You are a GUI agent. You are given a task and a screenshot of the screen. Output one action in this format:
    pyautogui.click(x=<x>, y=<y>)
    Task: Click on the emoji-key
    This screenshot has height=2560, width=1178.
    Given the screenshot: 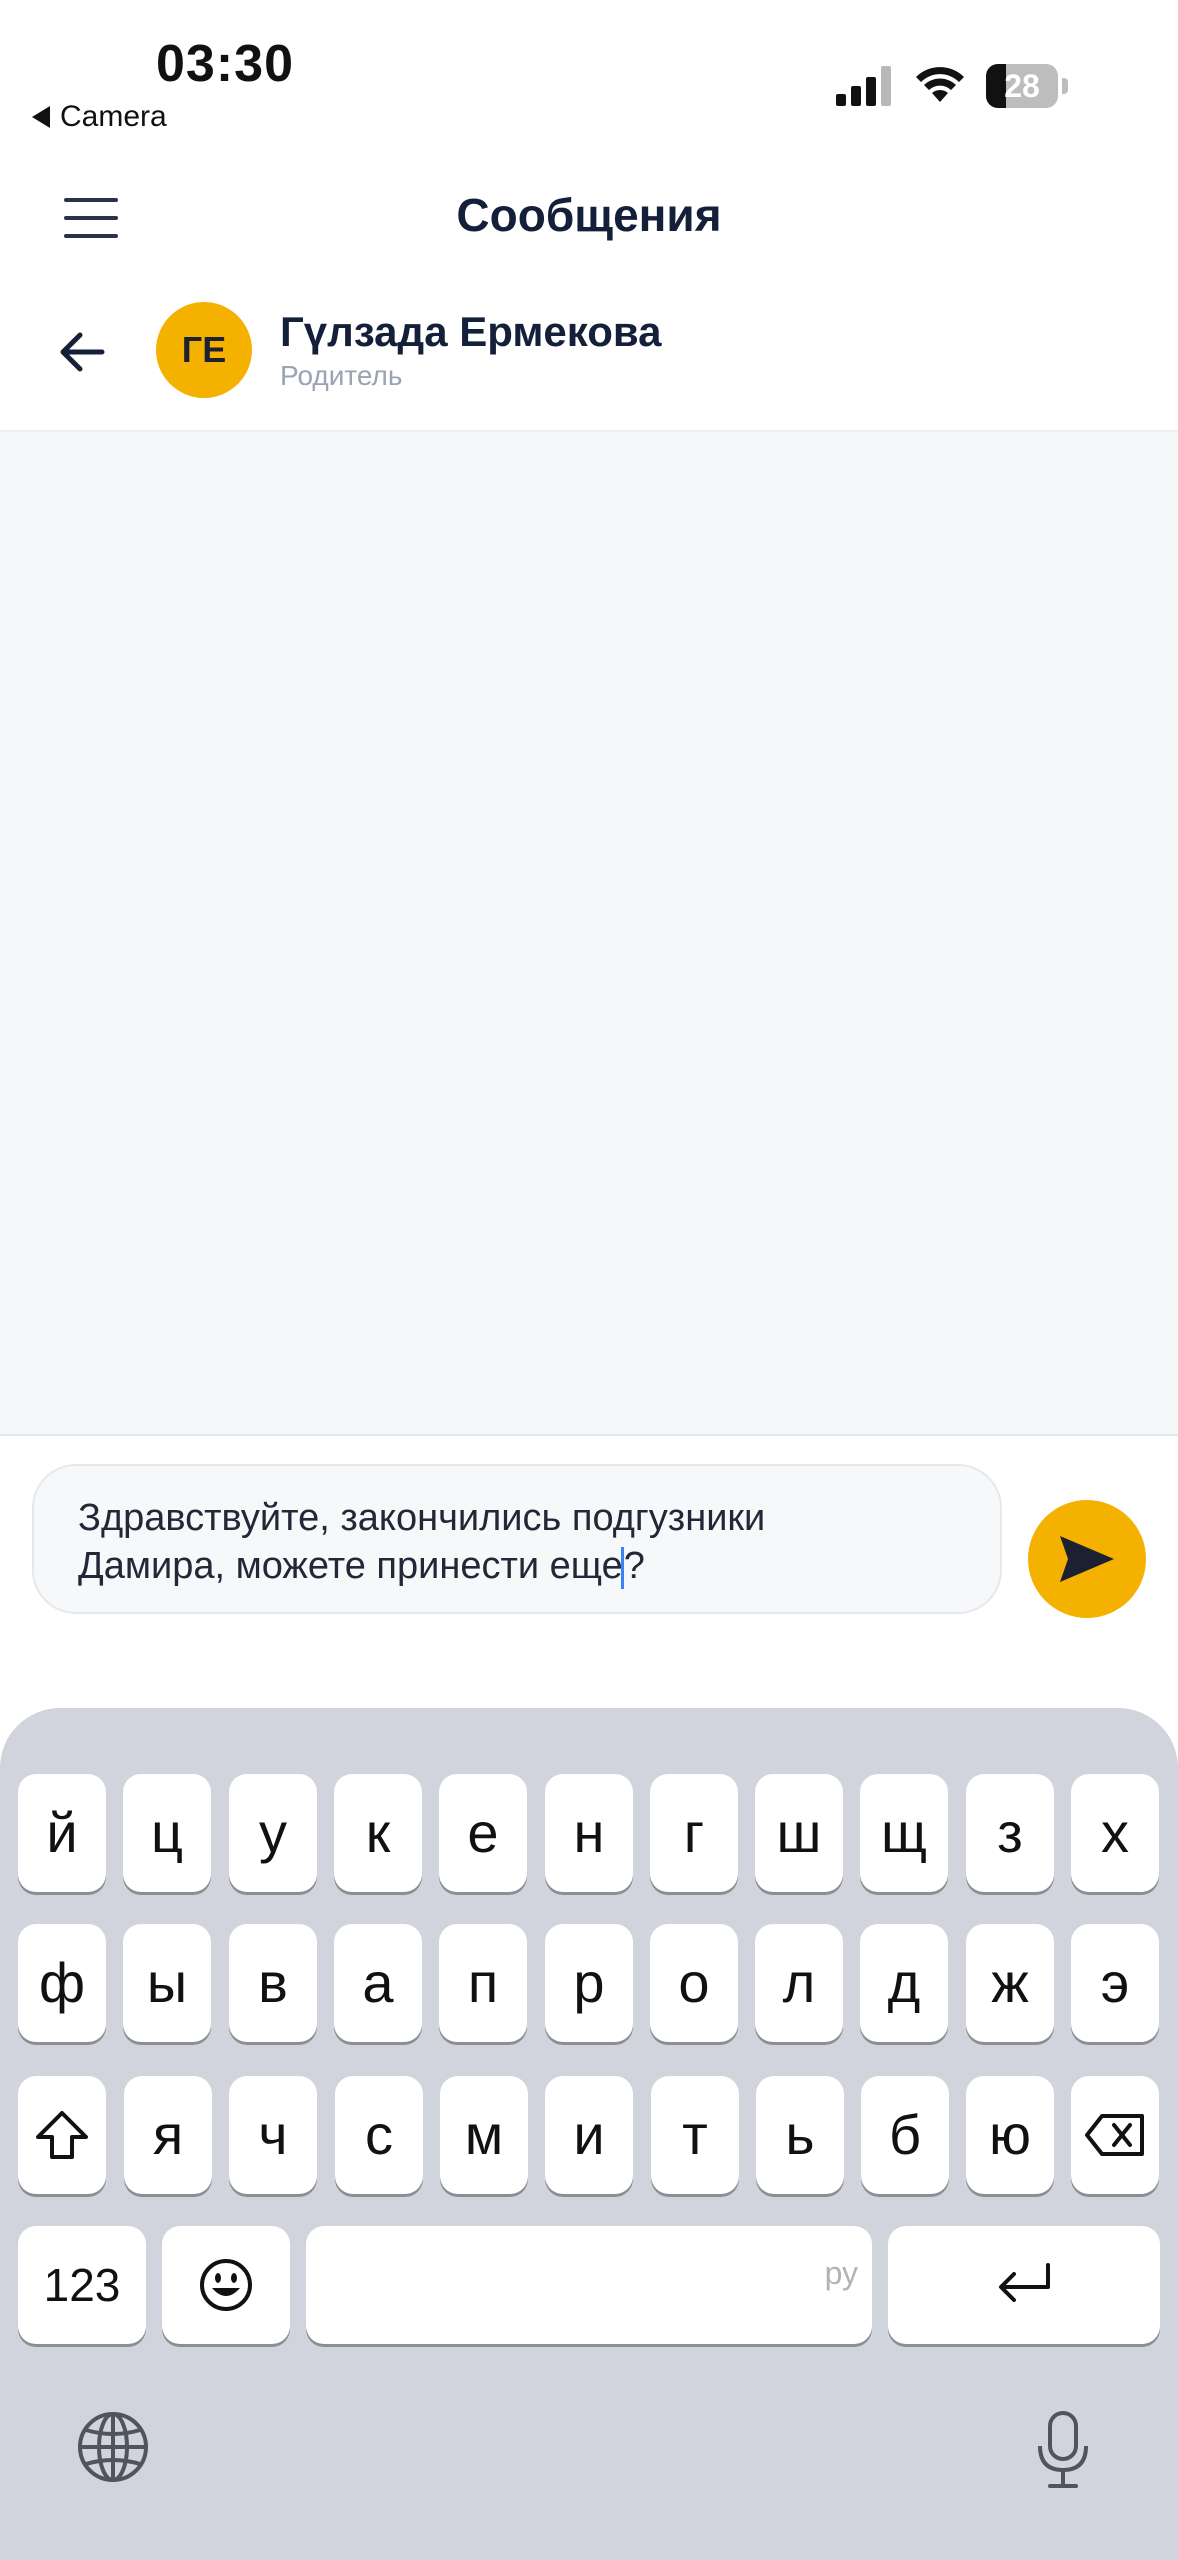 What is the action you would take?
    pyautogui.click(x=226, y=2285)
    